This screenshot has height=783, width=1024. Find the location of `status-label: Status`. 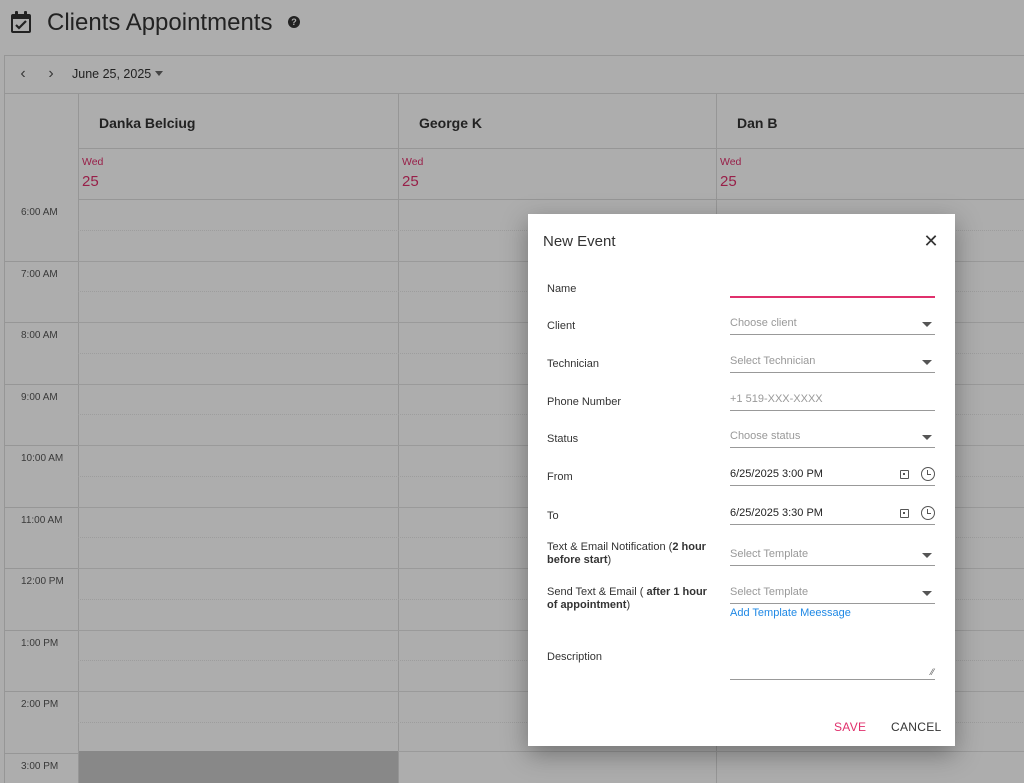

status-label: Status is located at coordinates (563, 439).